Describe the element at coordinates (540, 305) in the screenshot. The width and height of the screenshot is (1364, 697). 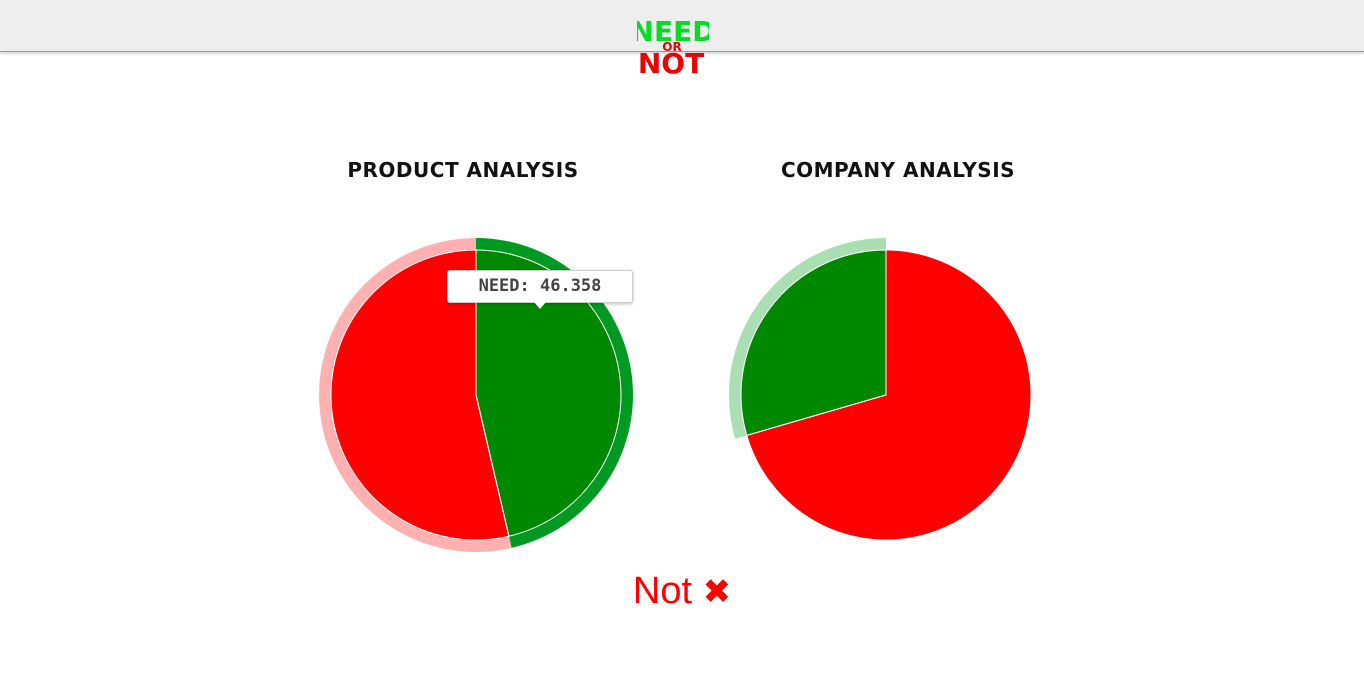
I see `tooltip-arrow` at that location.